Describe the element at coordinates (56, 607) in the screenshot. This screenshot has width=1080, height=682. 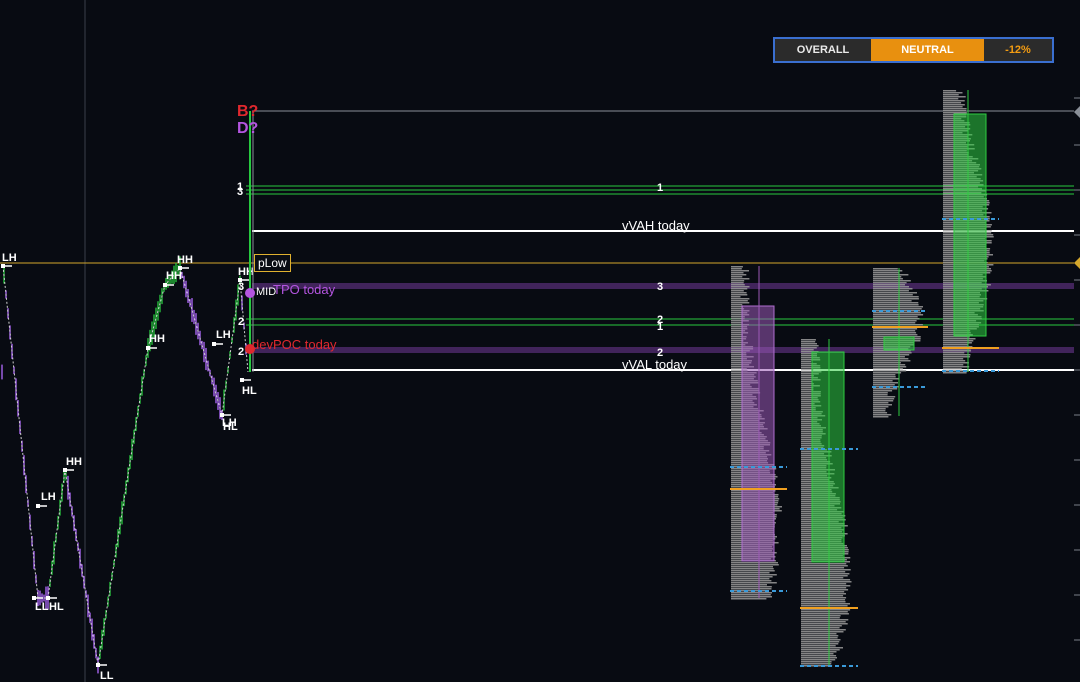
I see `swing-label-hl-1: HL` at that location.